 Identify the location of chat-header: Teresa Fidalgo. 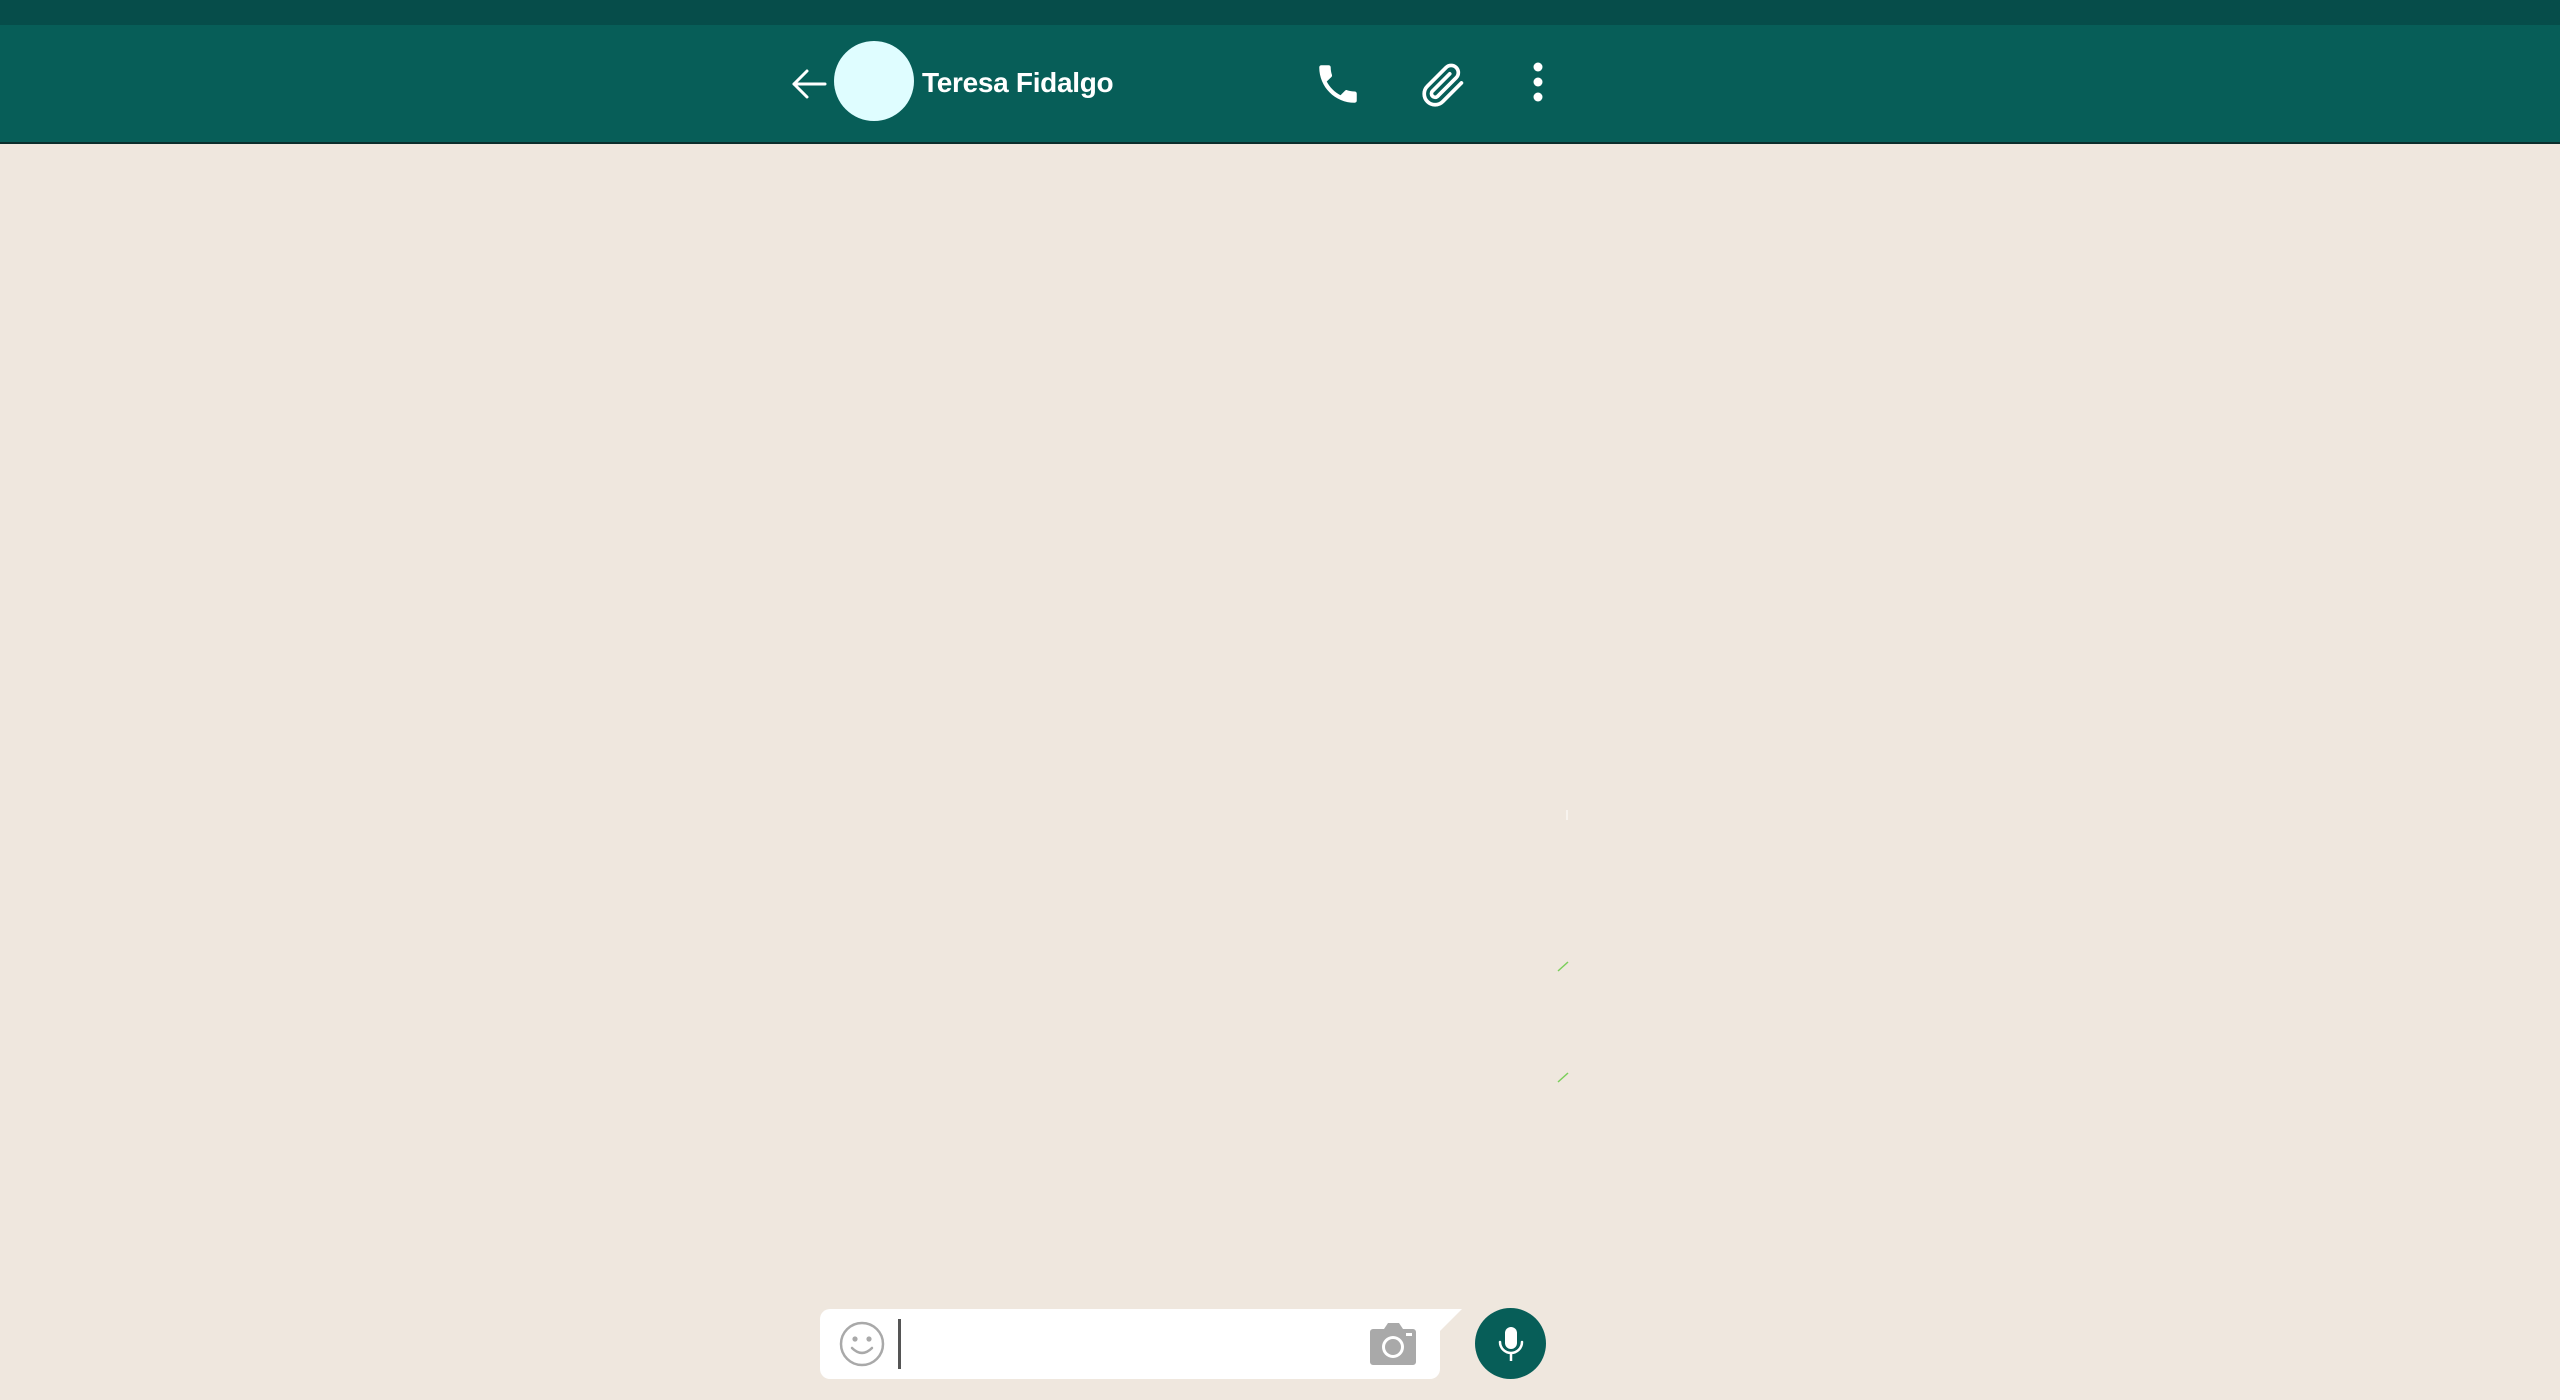
(1280, 84).